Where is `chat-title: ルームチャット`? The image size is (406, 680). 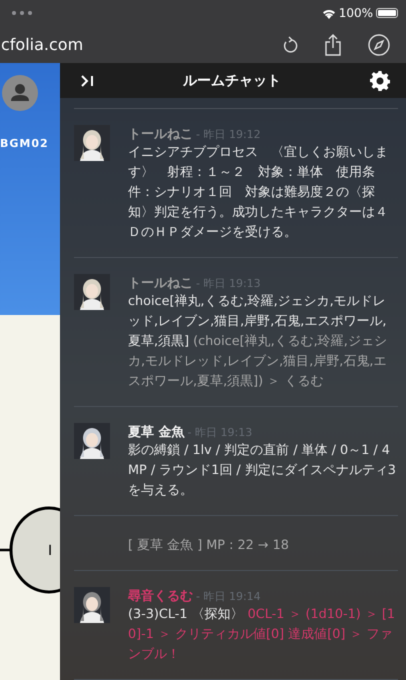
chat-title: ルームチャット is located at coordinates (232, 81).